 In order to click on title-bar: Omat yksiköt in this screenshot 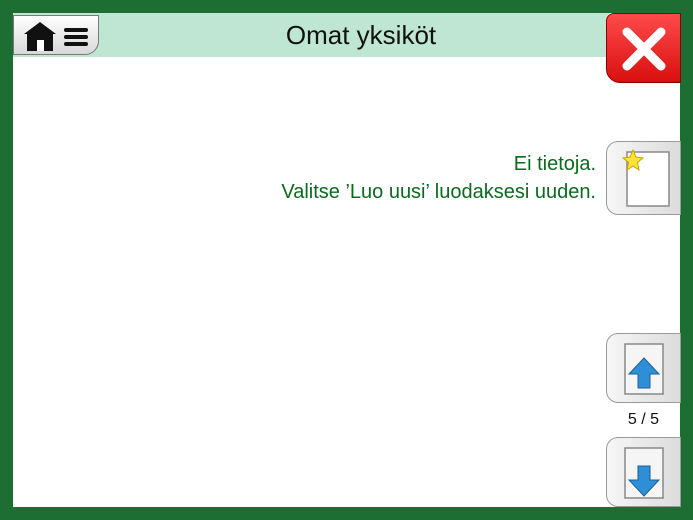, I will do `click(311, 35)`.